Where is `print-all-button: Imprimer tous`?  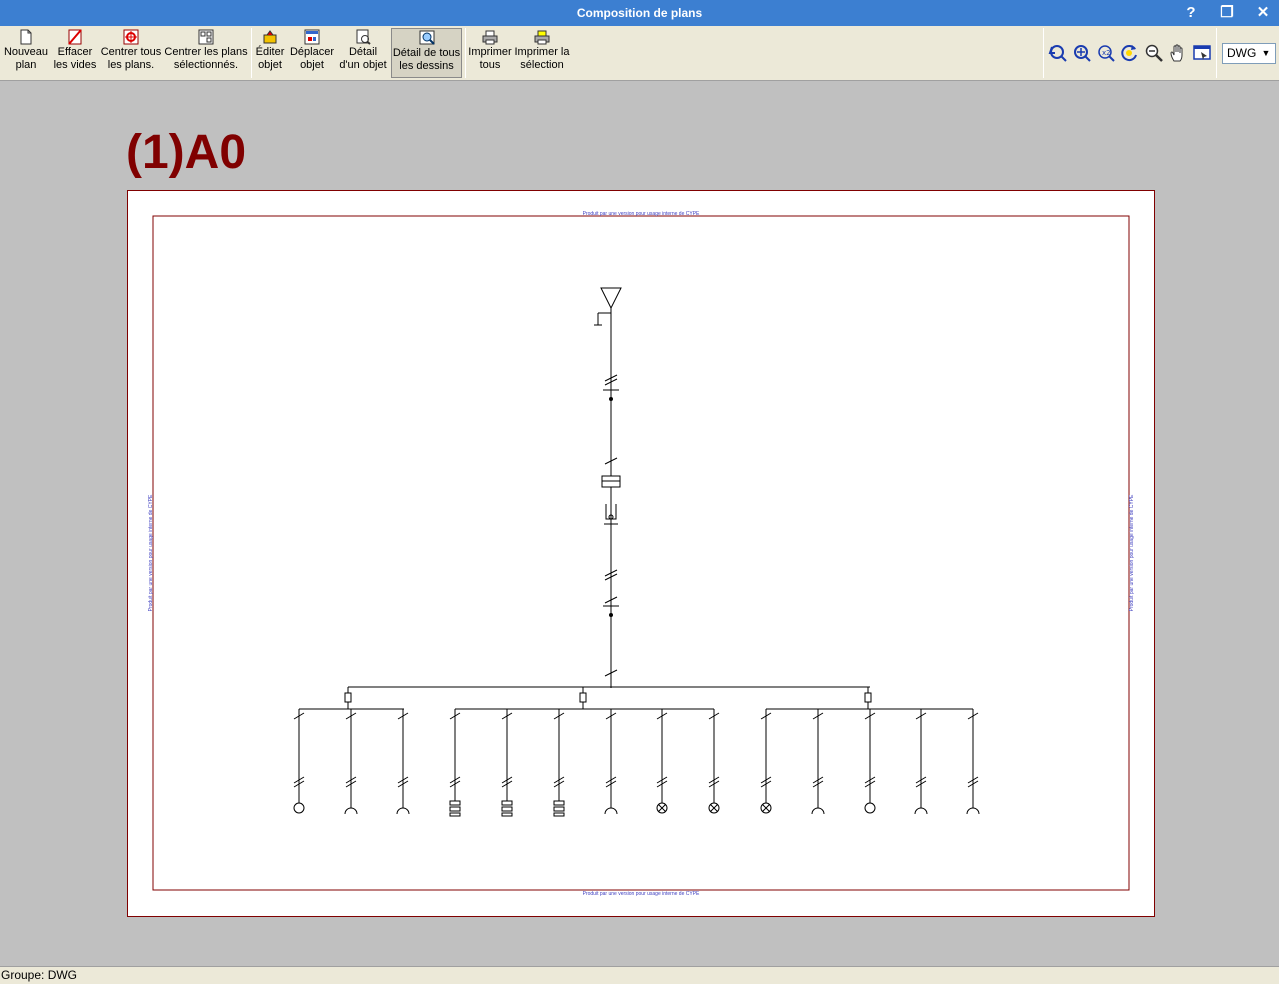 print-all-button: Imprimer tous is located at coordinates (490, 53).